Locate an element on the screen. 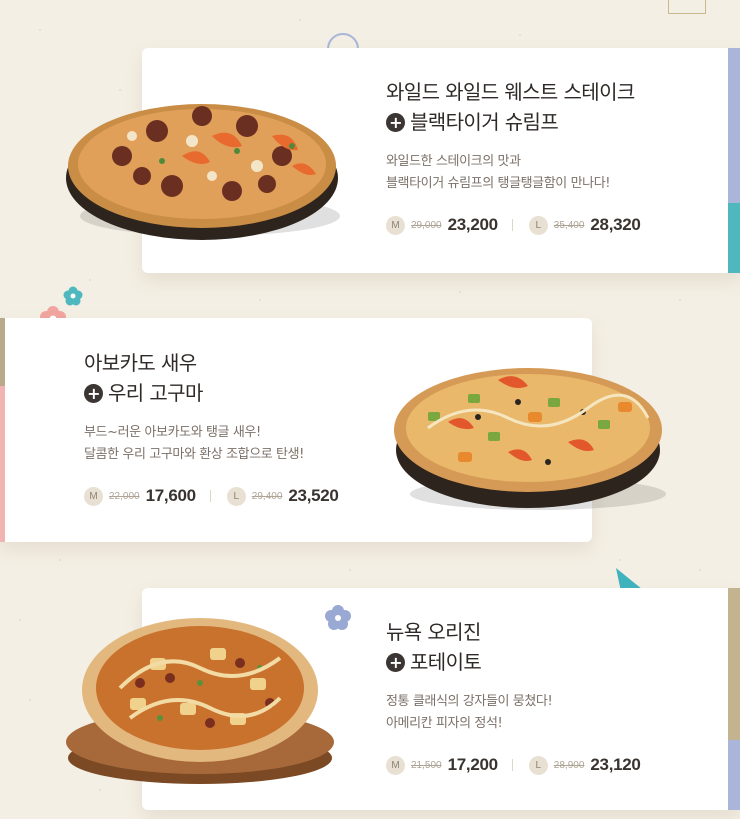  header-badge is located at coordinates (687, 7).